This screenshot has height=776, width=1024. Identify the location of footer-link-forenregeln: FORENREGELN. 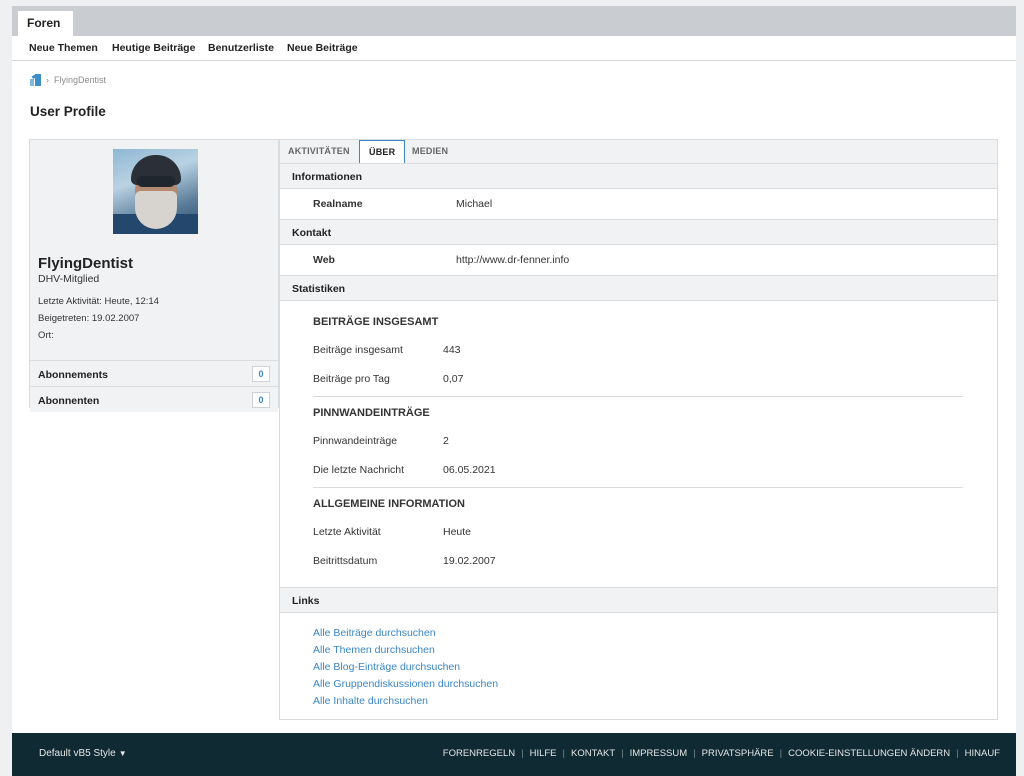
(479, 753).